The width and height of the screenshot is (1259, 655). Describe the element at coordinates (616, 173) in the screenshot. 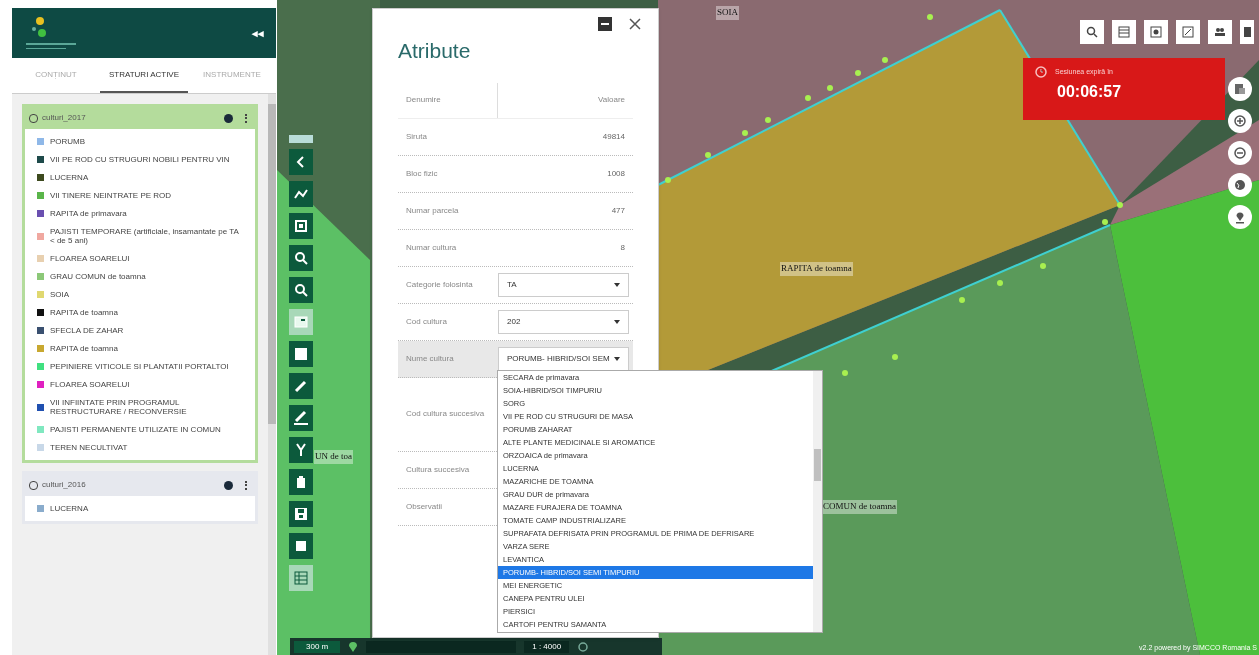

I see `field-value: 1008` at that location.